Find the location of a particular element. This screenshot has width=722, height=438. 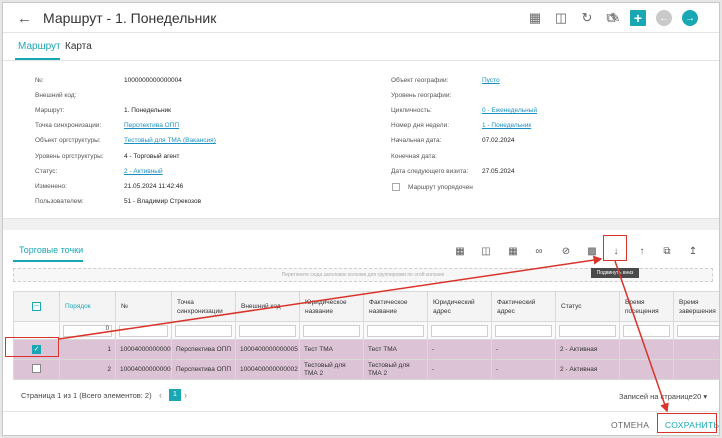

annotation-arrow-to-move-down is located at coordinates (330, 297).